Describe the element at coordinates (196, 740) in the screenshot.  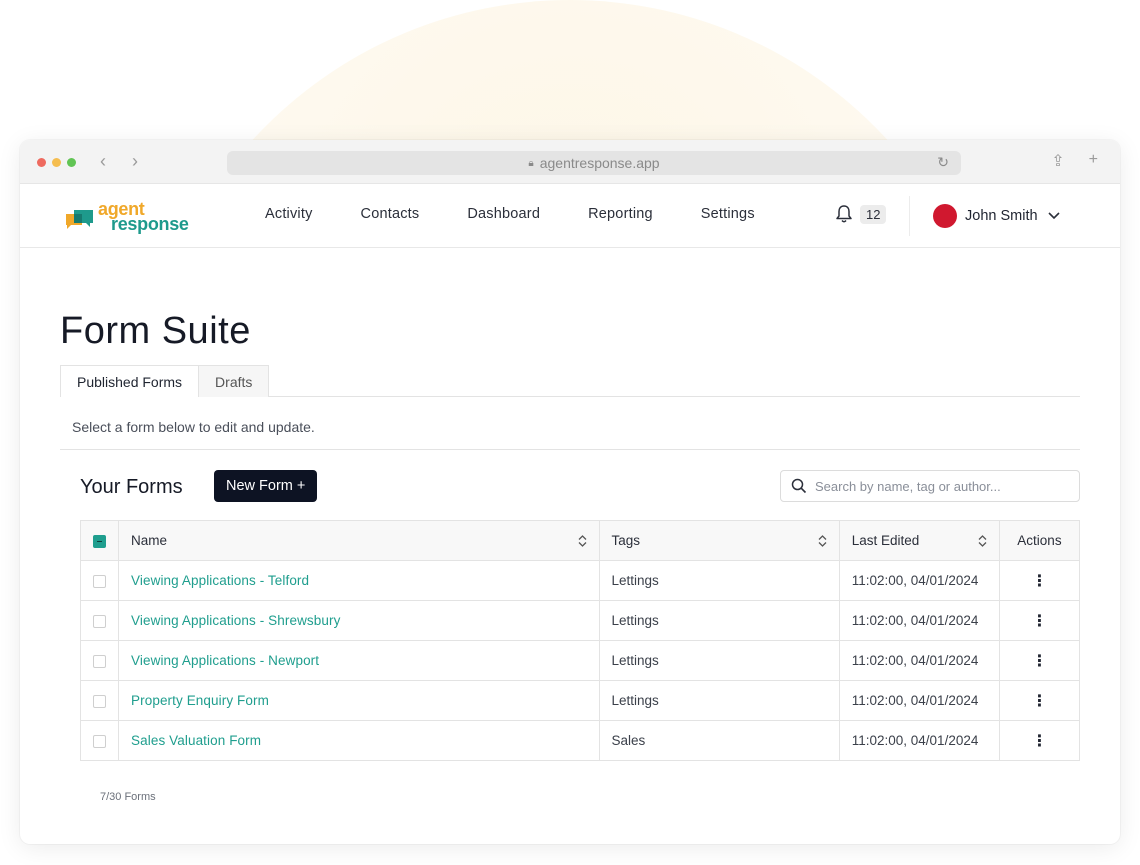
I see `form-name-link: Sales Valuation Form` at that location.